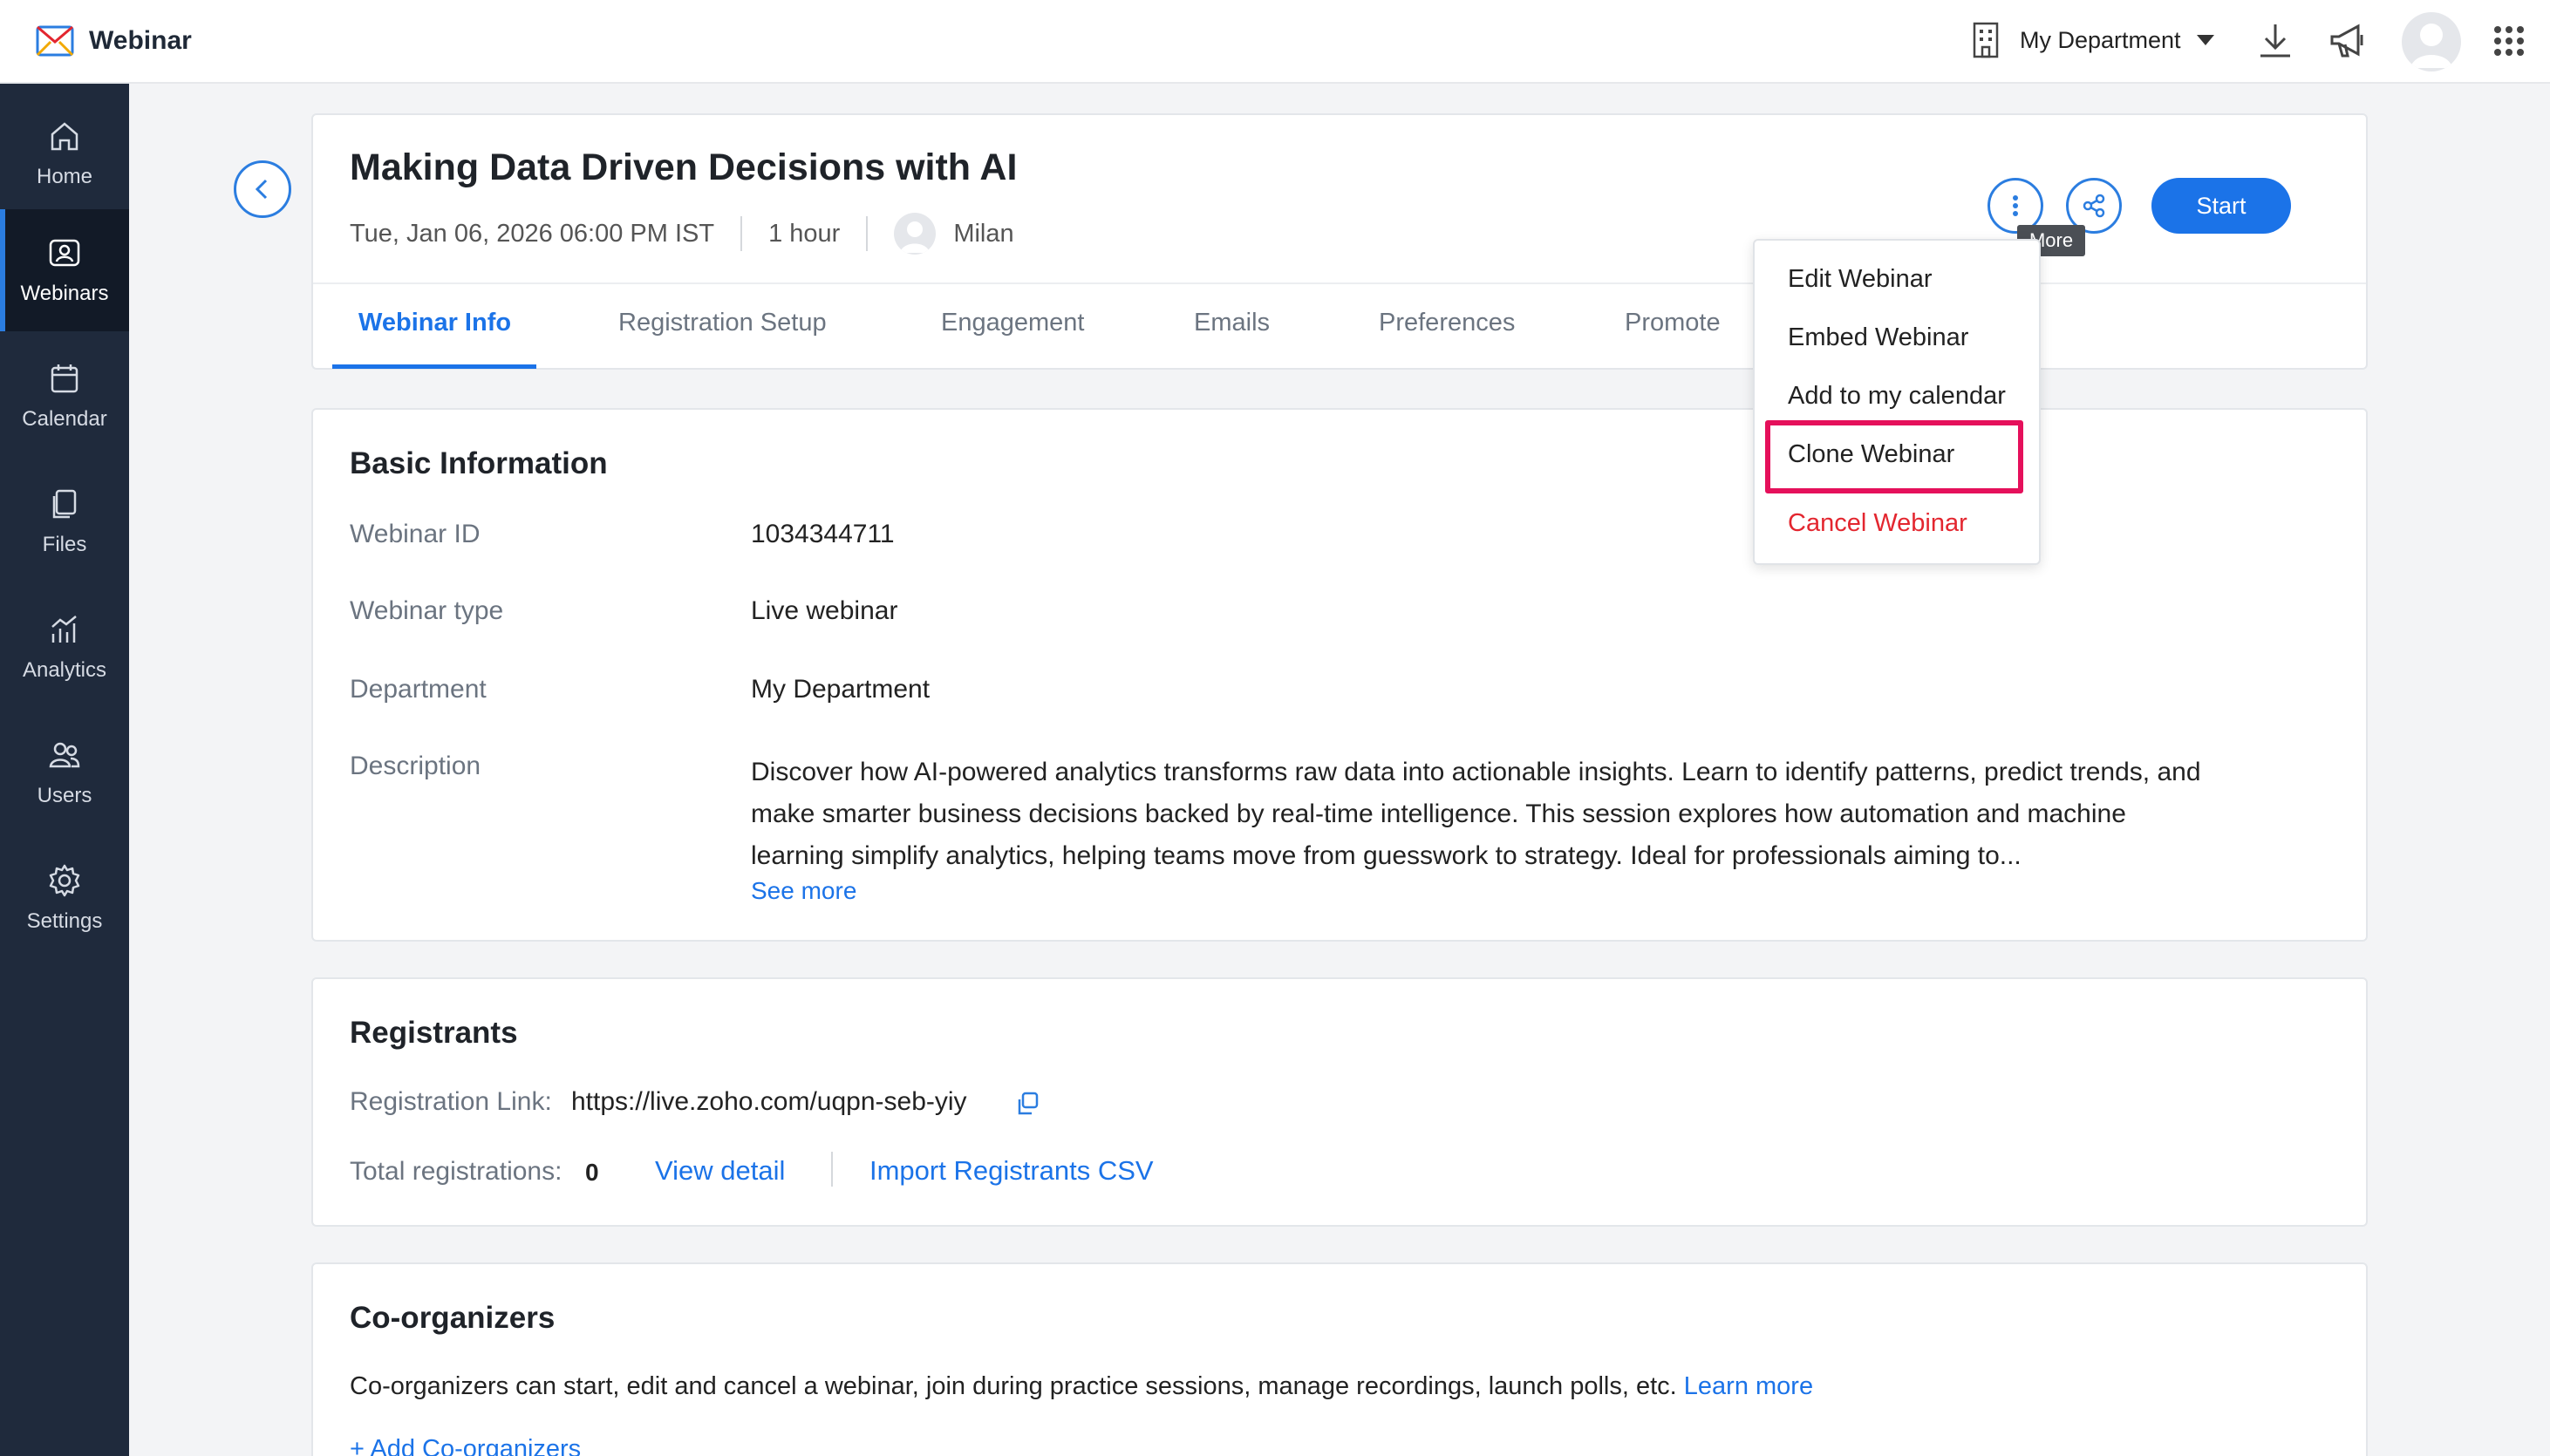 The image size is (2550, 1456). What do you see at coordinates (1447, 323) in the screenshot?
I see `tab-preferences: Preferences` at bounding box center [1447, 323].